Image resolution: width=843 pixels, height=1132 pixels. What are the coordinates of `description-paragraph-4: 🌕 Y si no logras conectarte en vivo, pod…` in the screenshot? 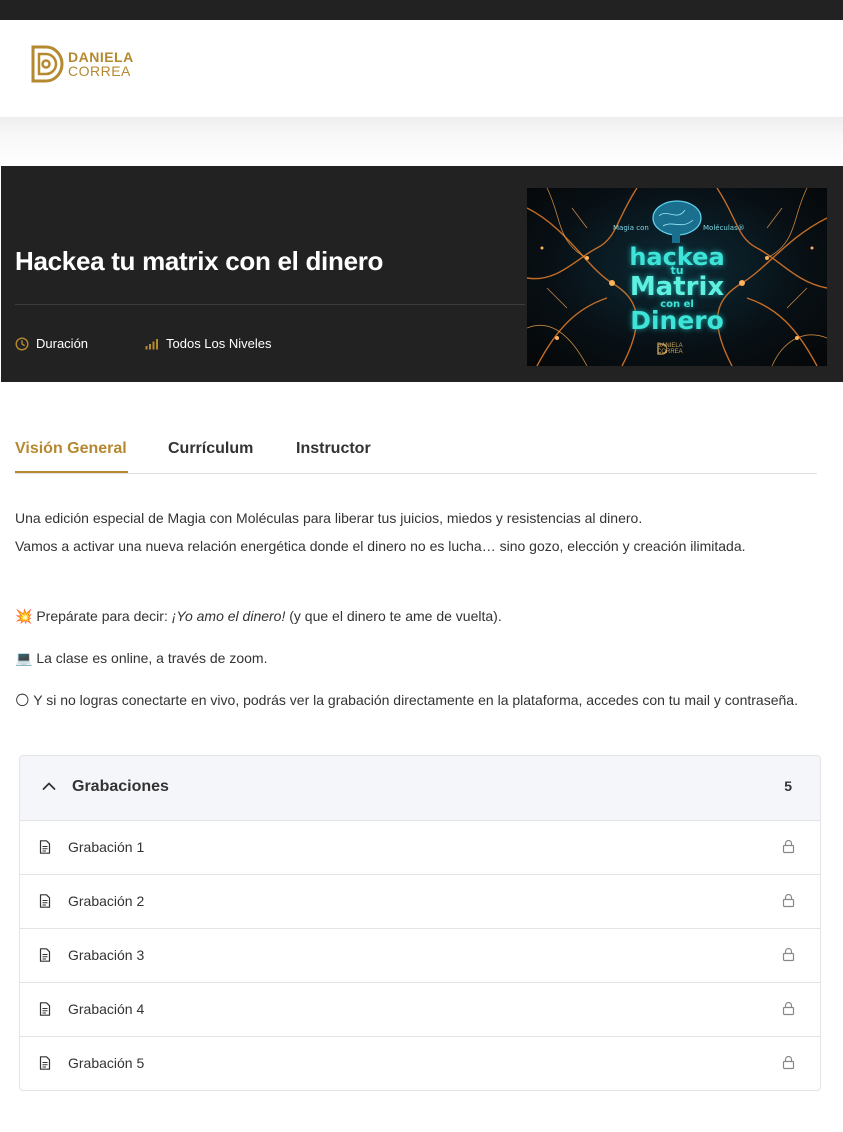 It's located at (415, 700).